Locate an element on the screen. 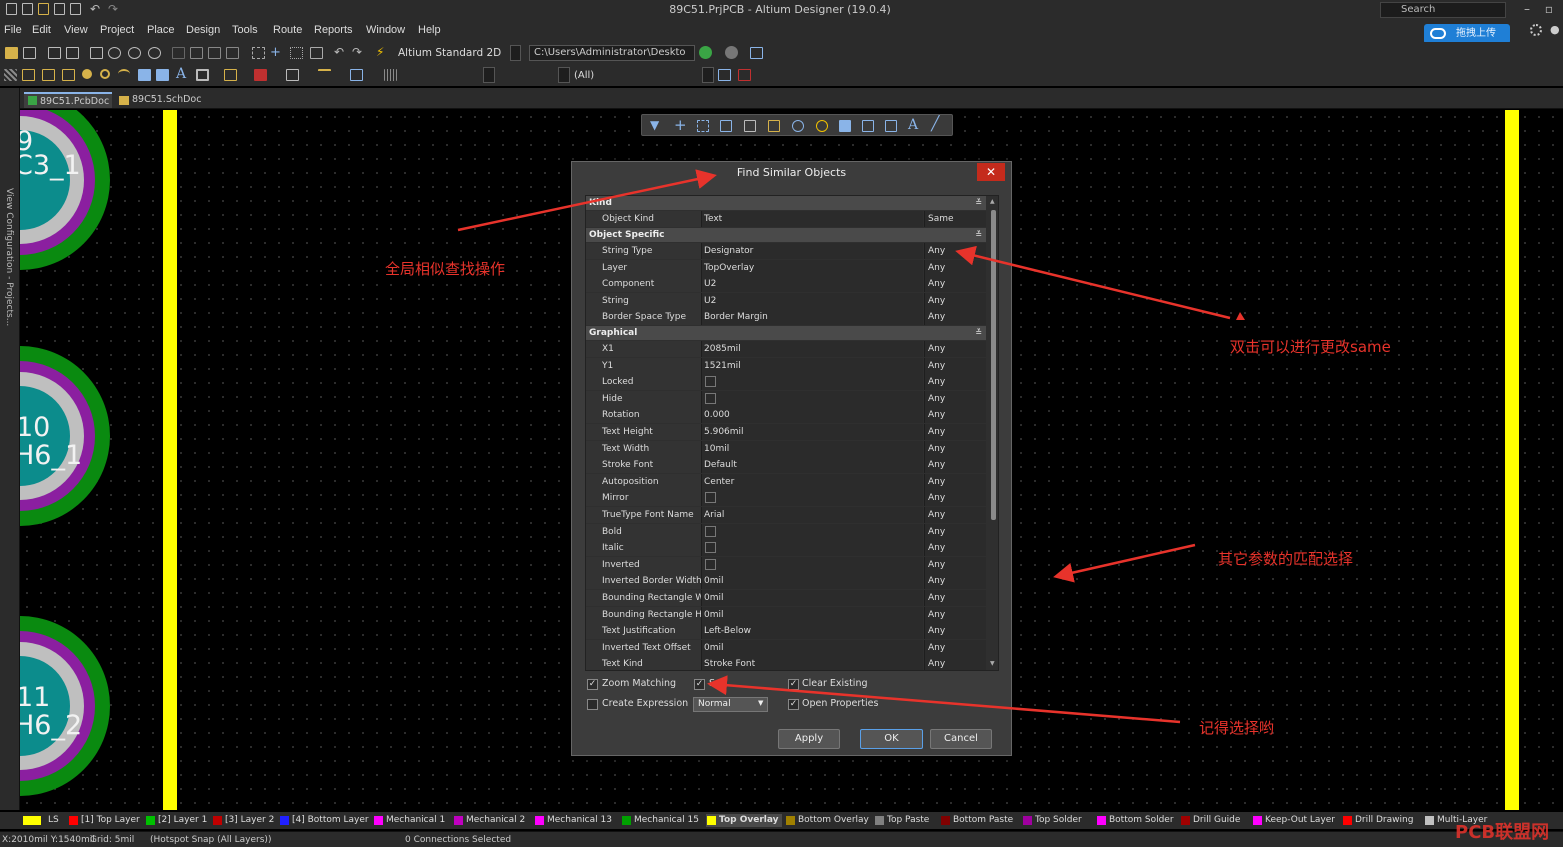 This screenshot has width=1563, height=847. layer-label: Keep-Out Layer is located at coordinates (1300, 820).